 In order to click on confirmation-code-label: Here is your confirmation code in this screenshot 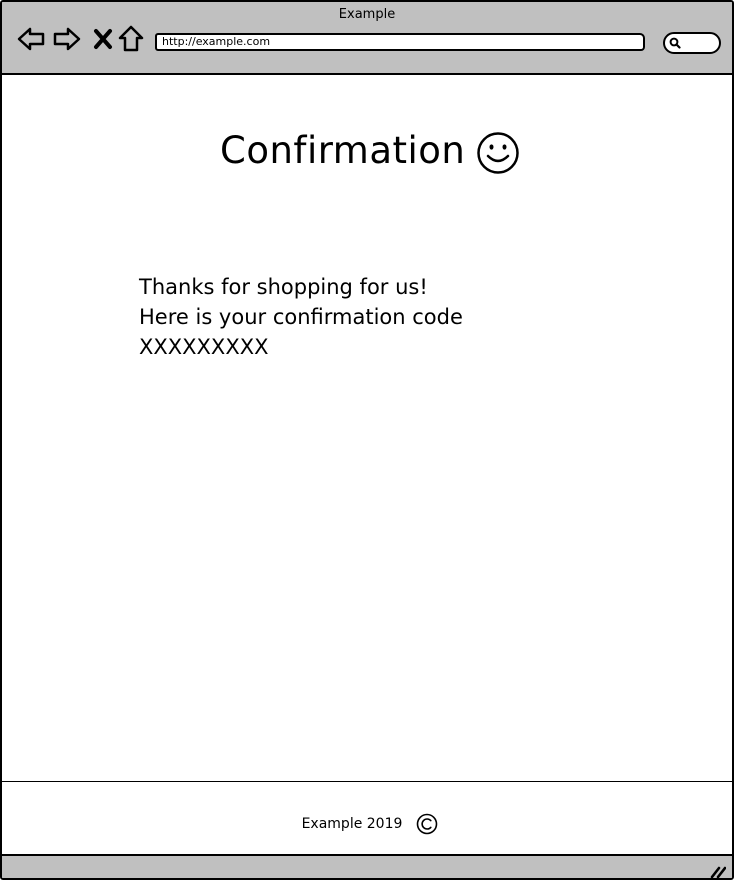, I will do `click(301, 317)`.